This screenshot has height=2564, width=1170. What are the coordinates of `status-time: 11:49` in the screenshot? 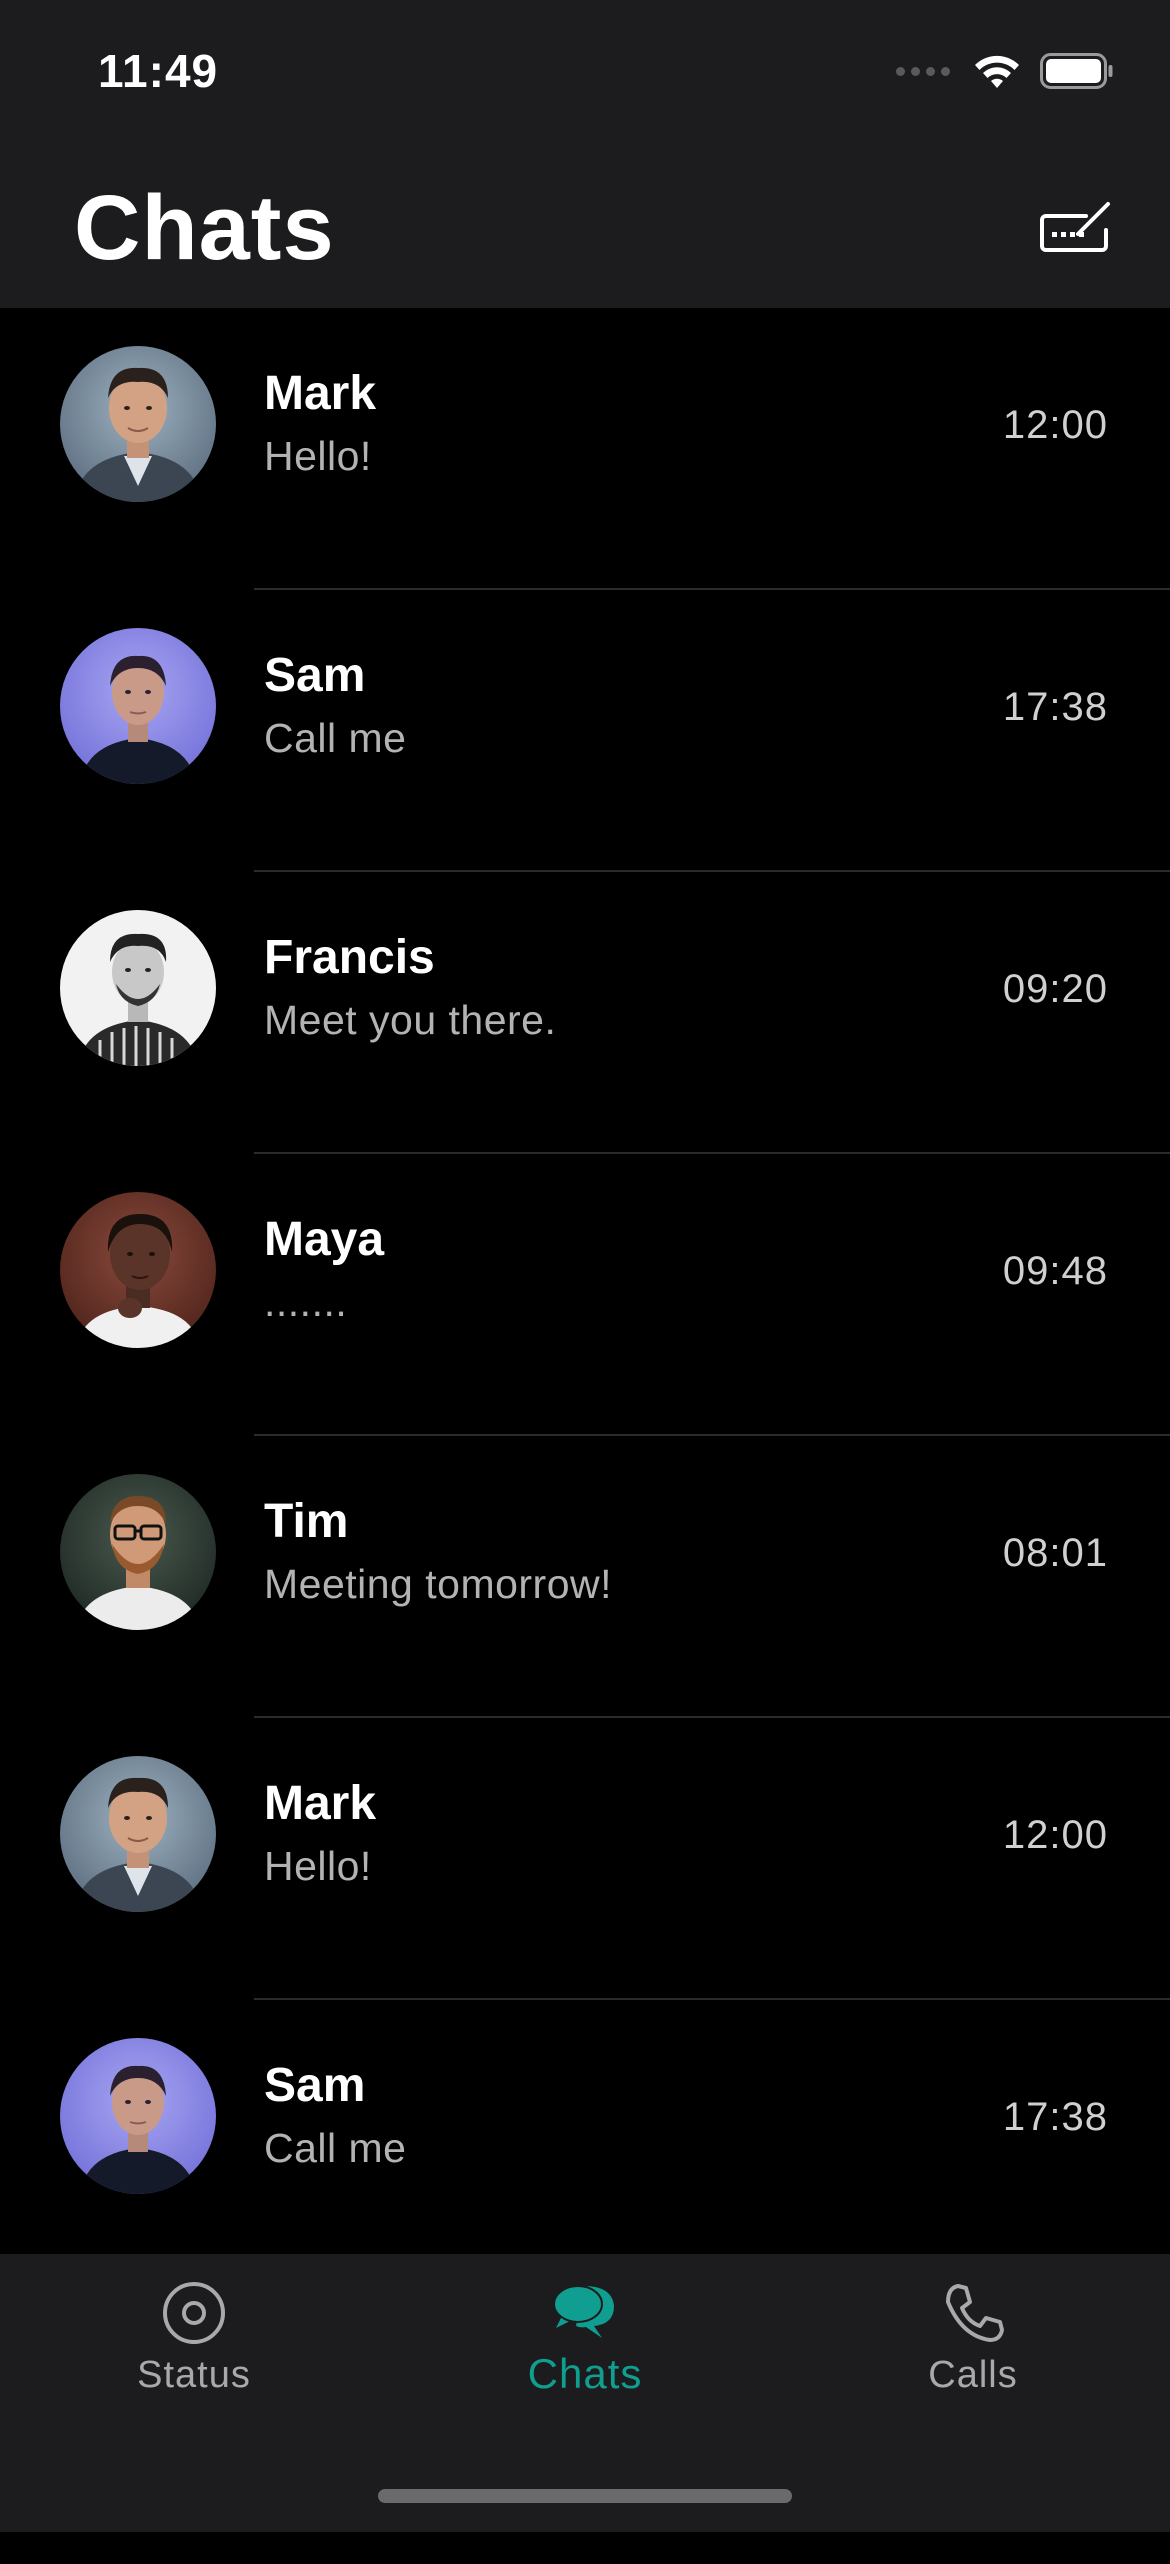 It's located at (158, 71).